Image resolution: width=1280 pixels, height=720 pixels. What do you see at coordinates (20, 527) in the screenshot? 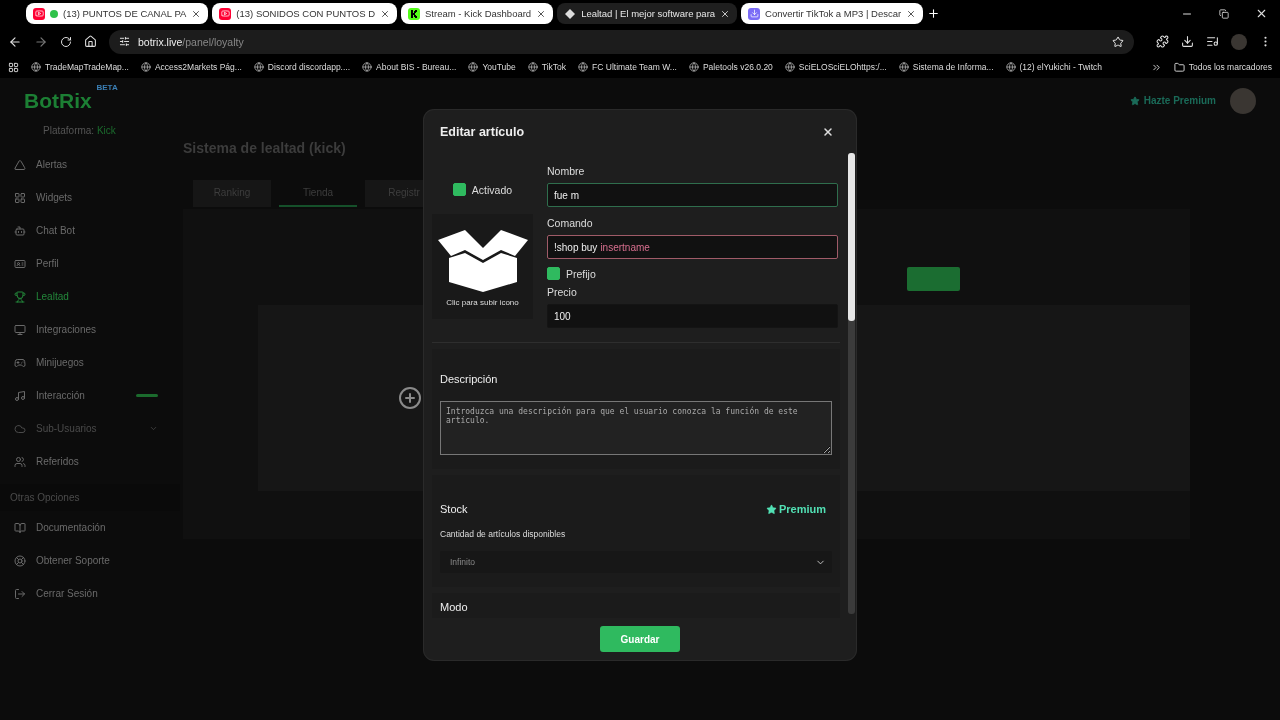
I see `book-icon` at bounding box center [20, 527].